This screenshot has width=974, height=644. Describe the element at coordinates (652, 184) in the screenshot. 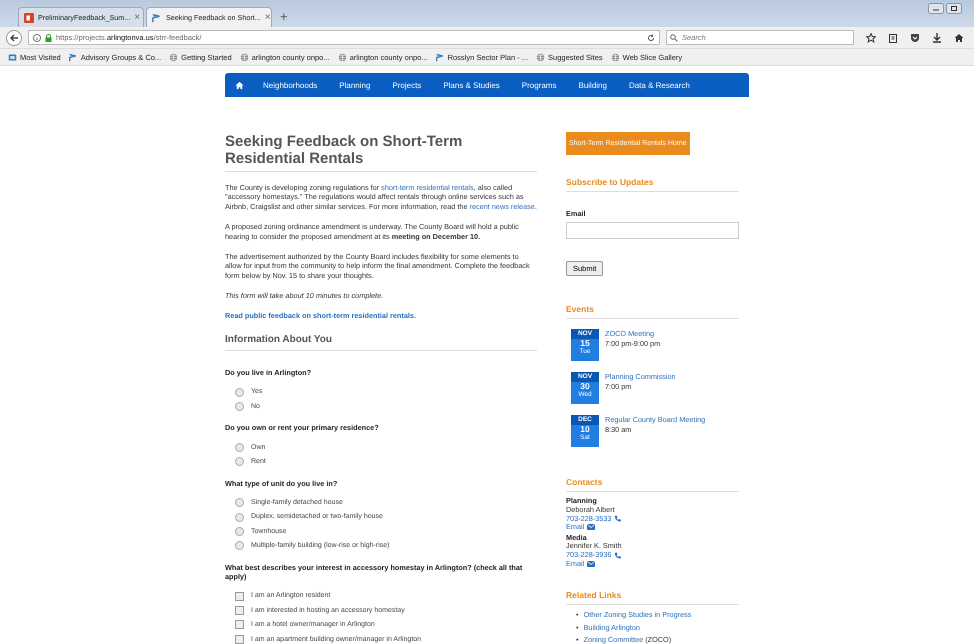

I see `section-heading: Subscribe to Updates` at that location.